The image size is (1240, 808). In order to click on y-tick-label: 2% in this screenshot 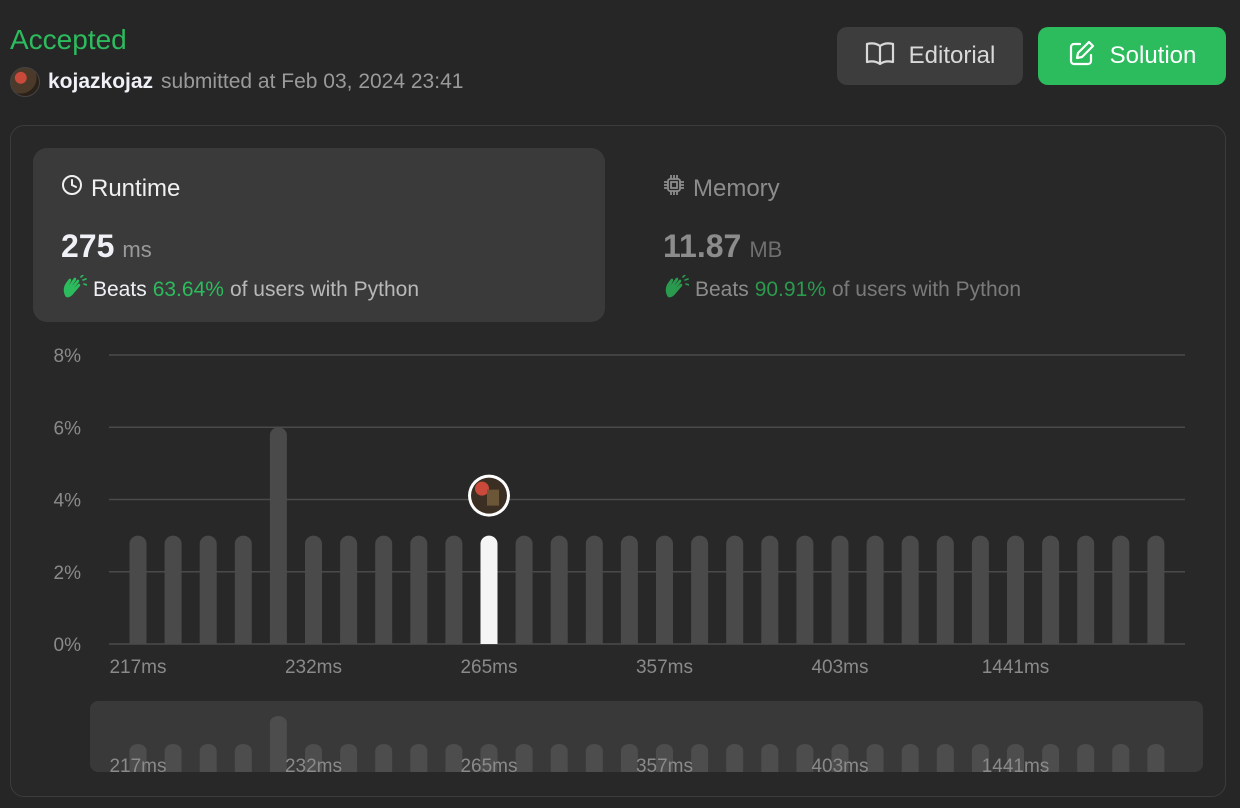, I will do `click(68, 573)`.